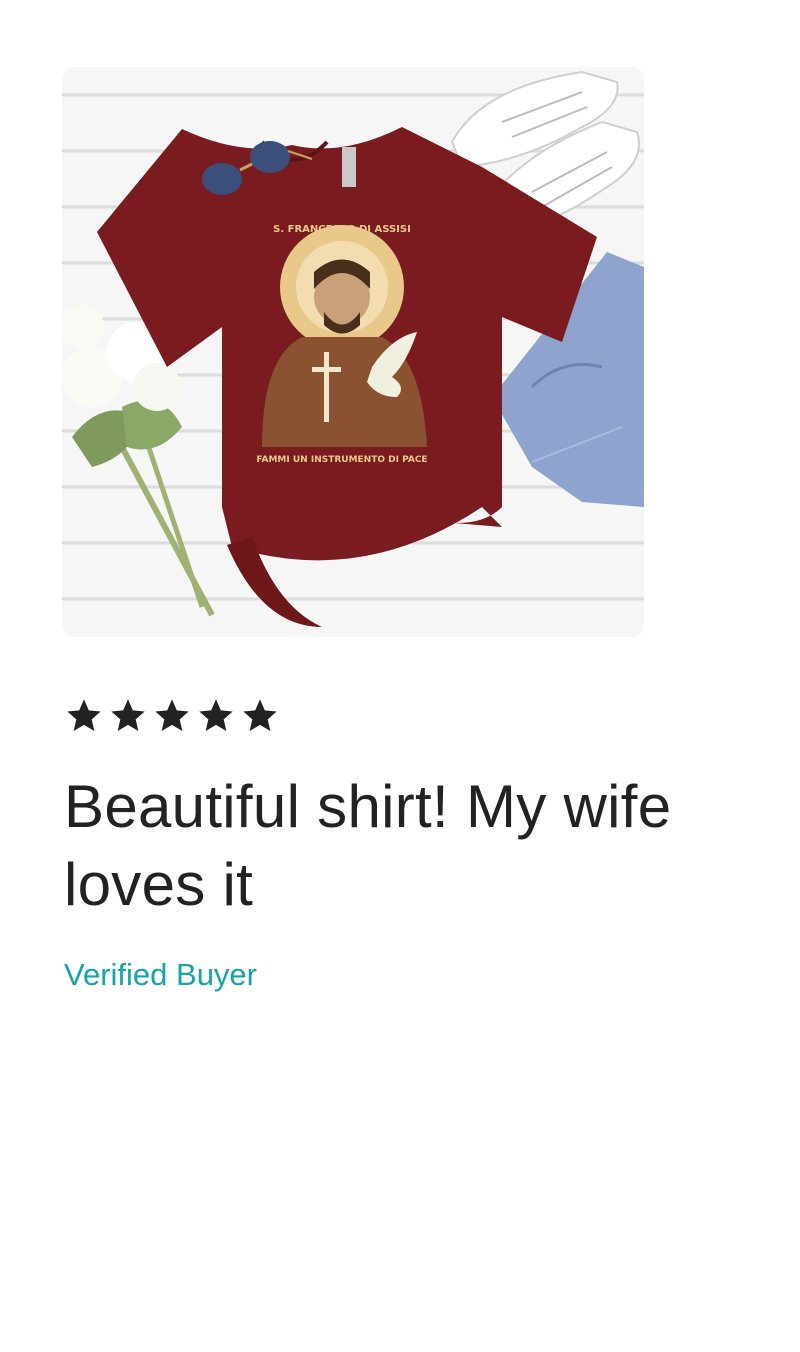  Describe the element at coordinates (341, 460) in the screenshot. I see `shirt-print-bottom-text: FAMMI UN INSTRUMENTO DI PACE` at that location.